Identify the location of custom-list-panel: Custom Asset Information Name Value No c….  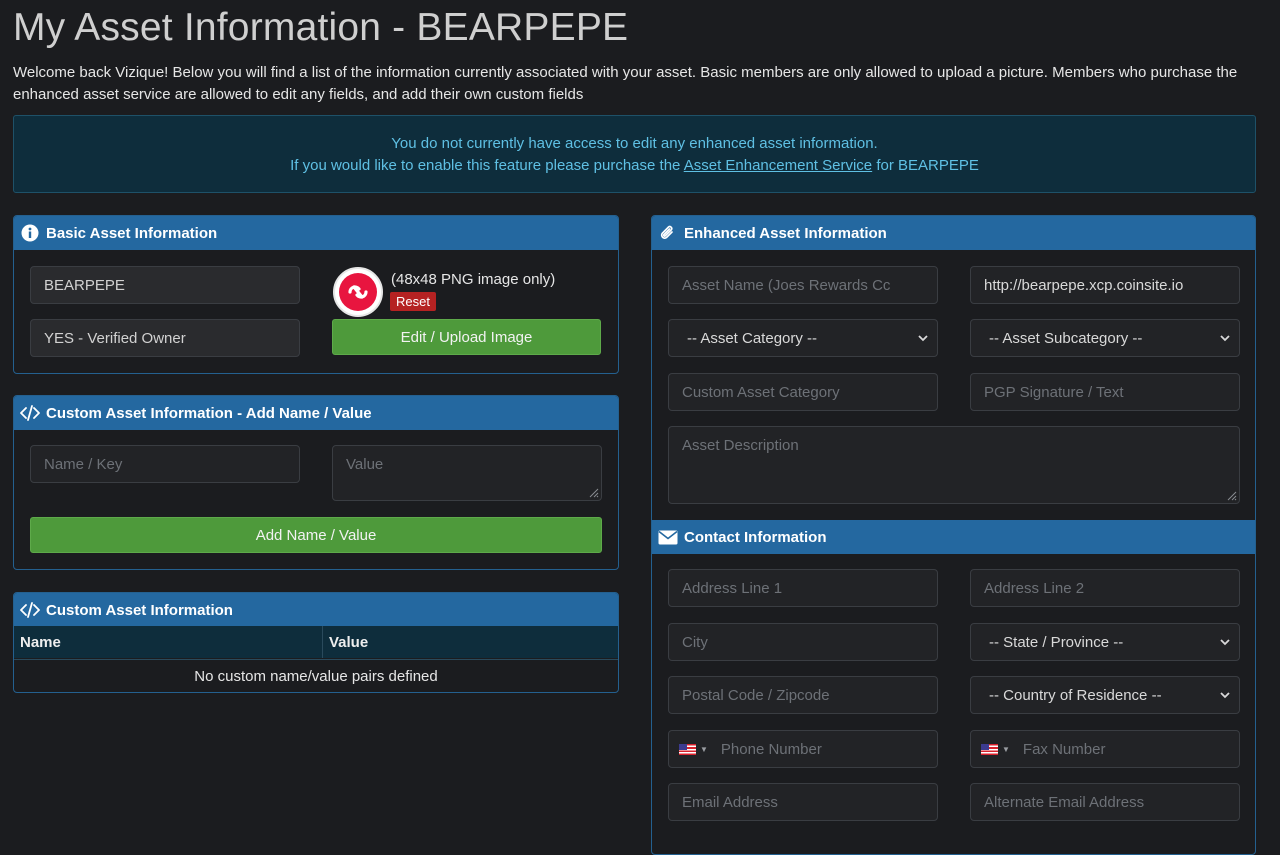
(316, 642).